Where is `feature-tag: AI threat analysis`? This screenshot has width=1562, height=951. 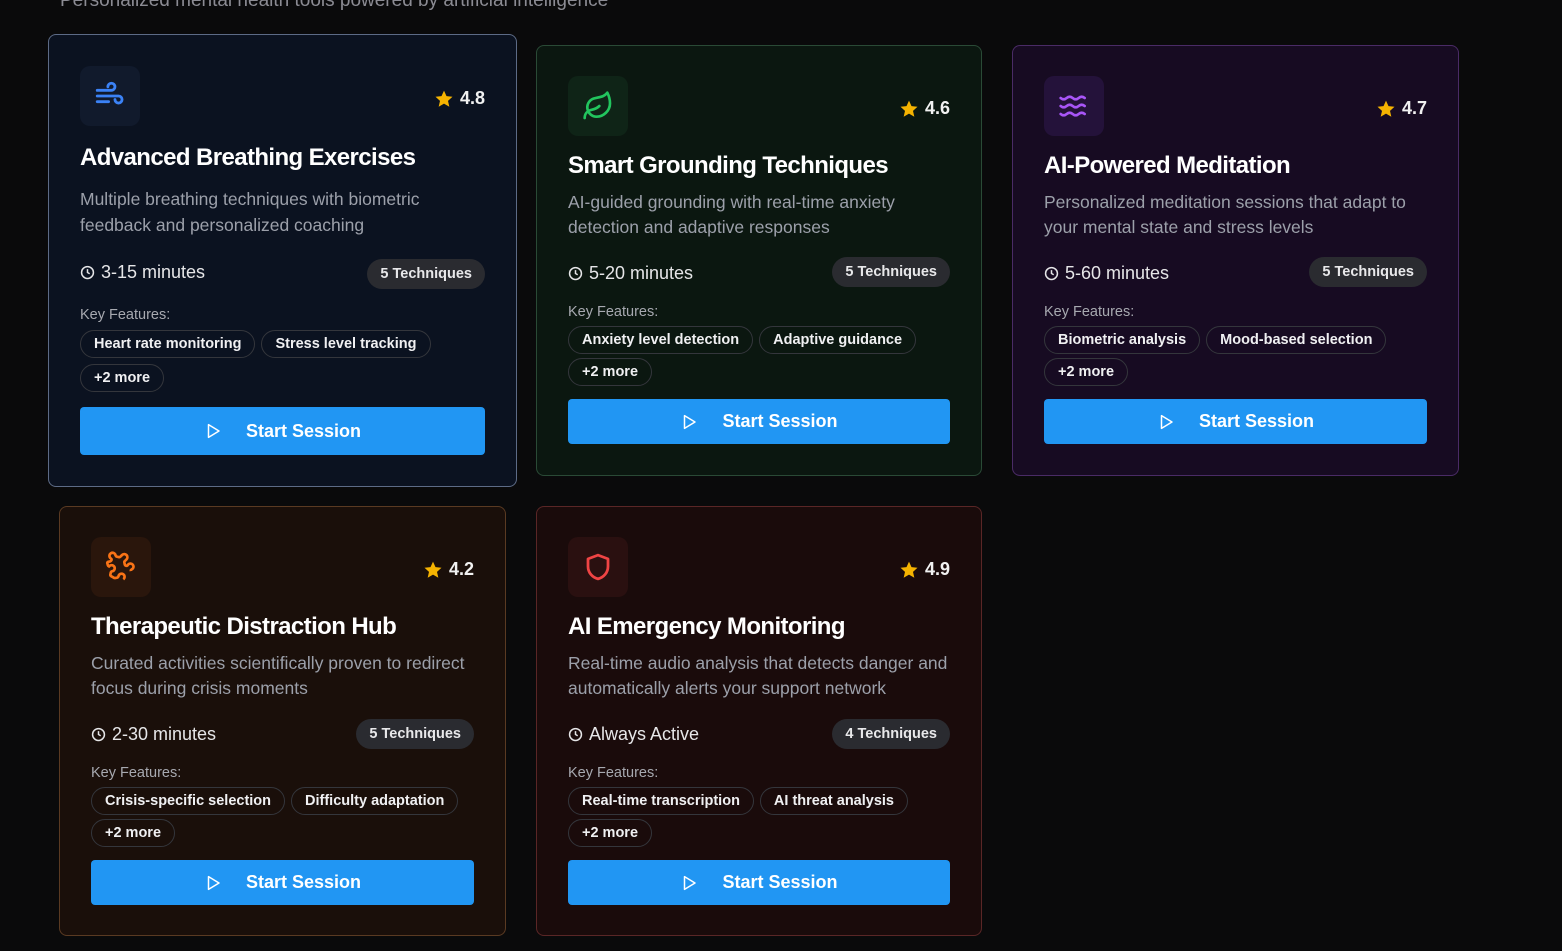 feature-tag: AI threat analysis is located at coordinates (833, 801).